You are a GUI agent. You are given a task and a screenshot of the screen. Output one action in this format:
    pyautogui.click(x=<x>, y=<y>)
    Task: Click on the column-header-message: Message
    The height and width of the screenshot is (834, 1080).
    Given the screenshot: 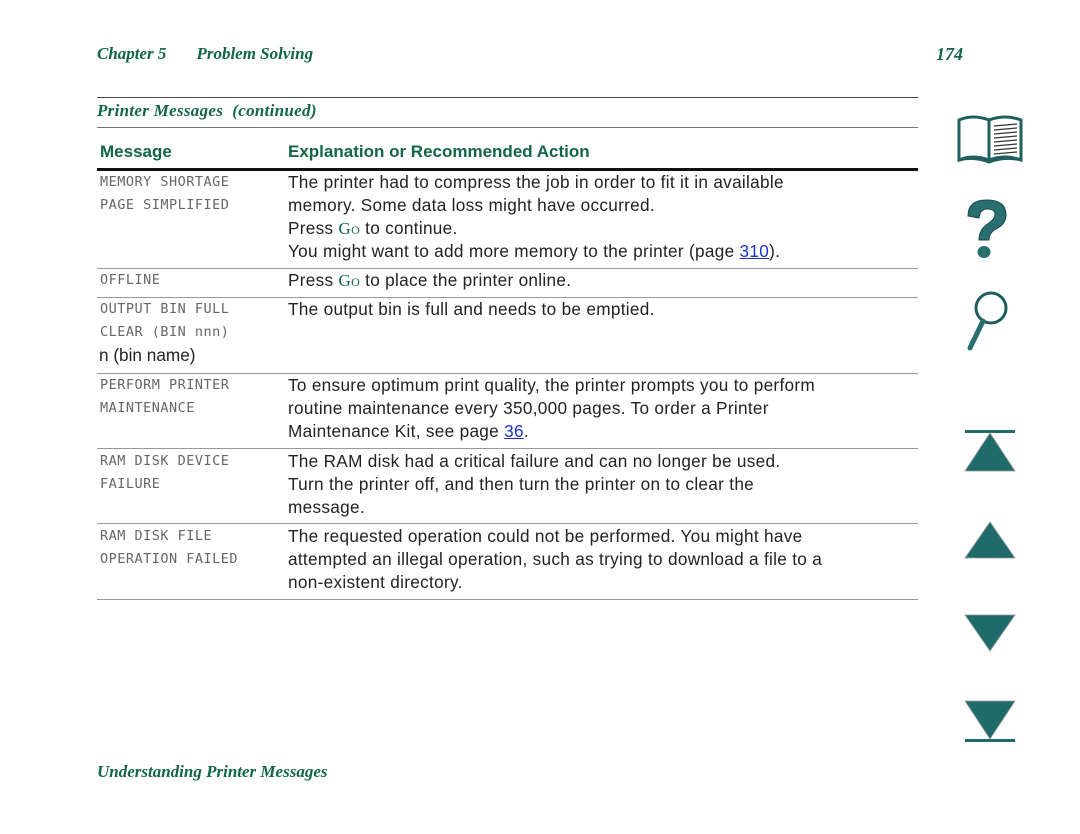 What is the action you would take?
    pyautogui.click(x=136, y=151)
    